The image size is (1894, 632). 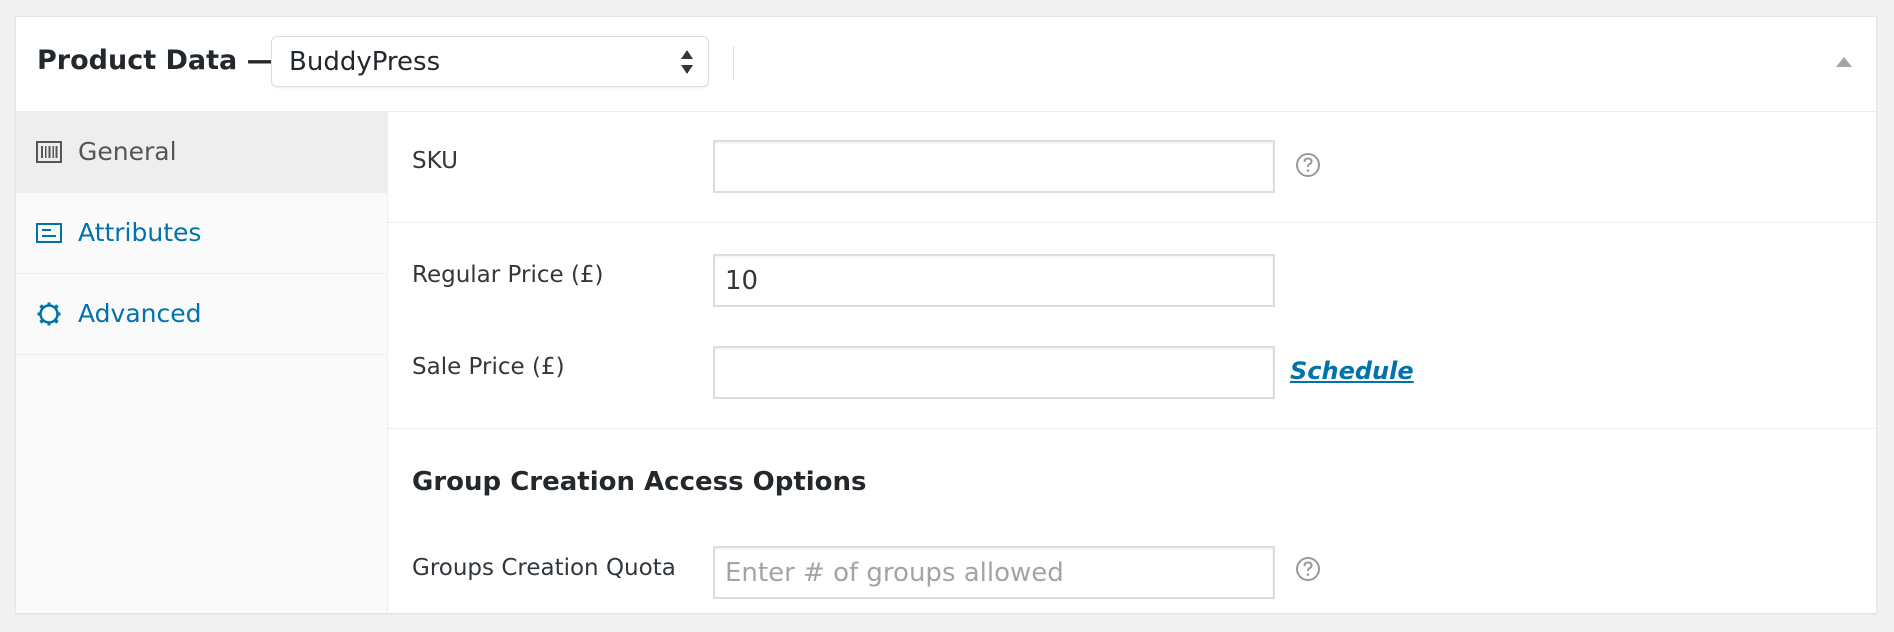 I want to click on group-creation-heading: Group Creation Access Options, so click(x=639, y=482).